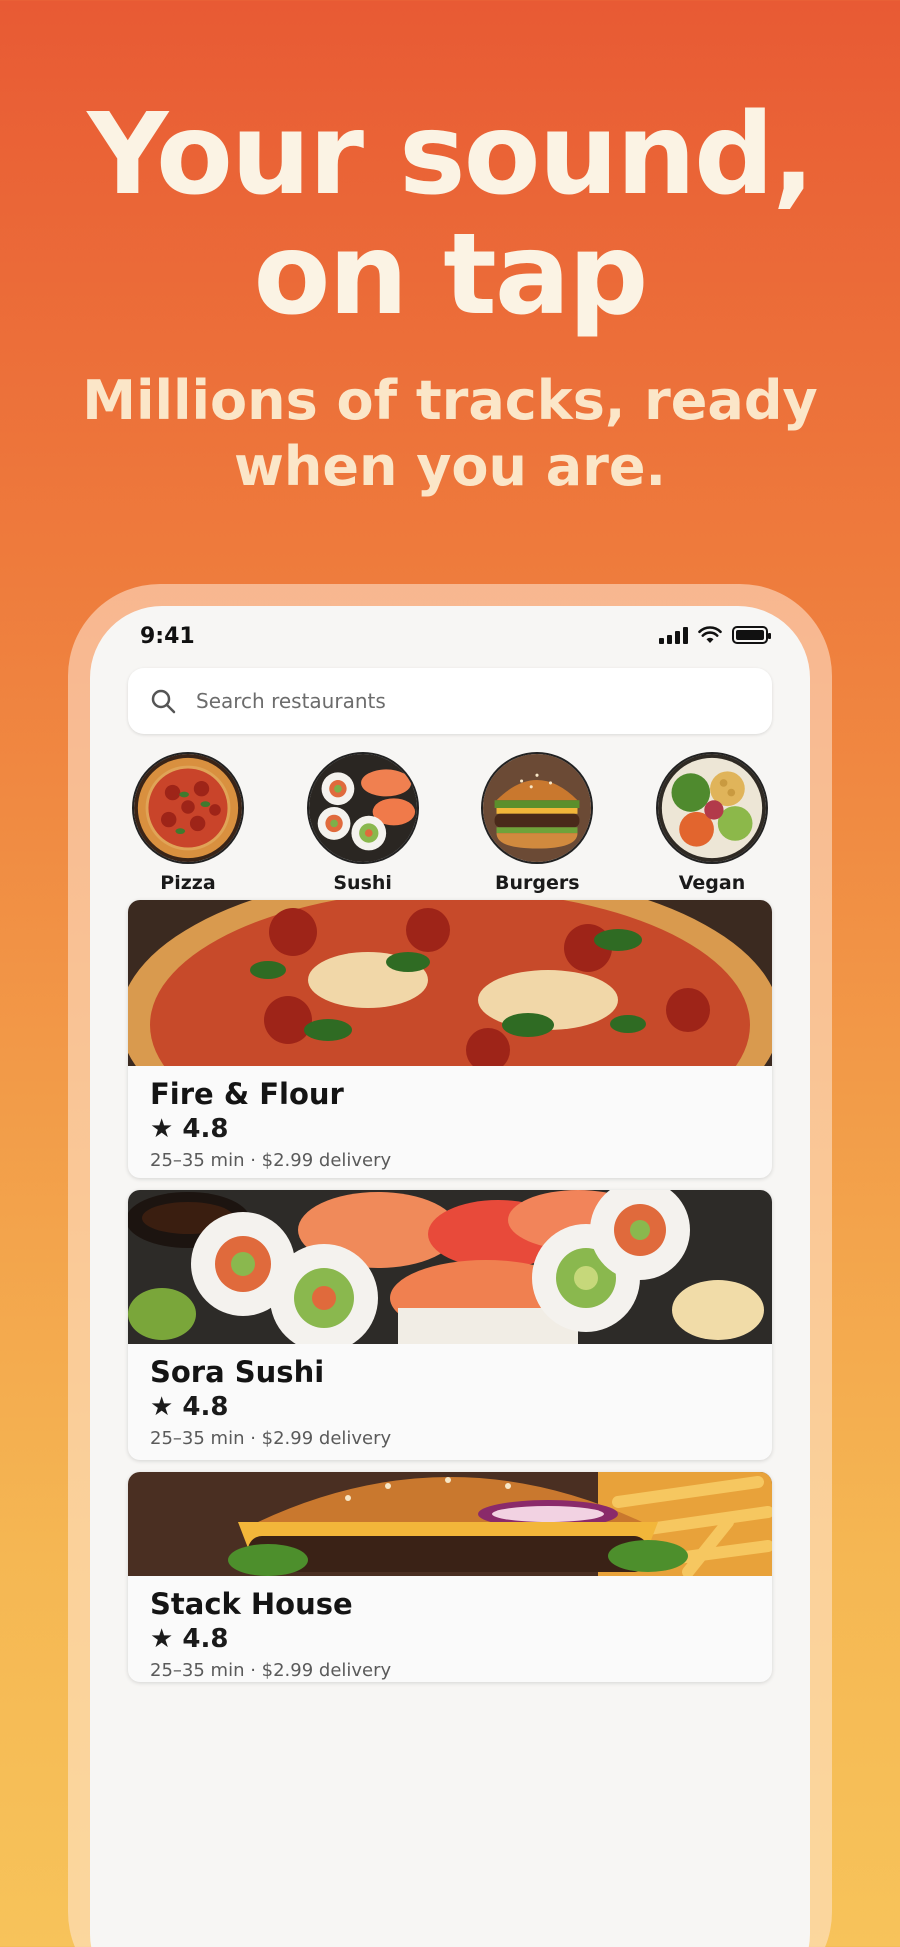  I want to click on hero-title-line1: Your sound,, so click(451, 155).